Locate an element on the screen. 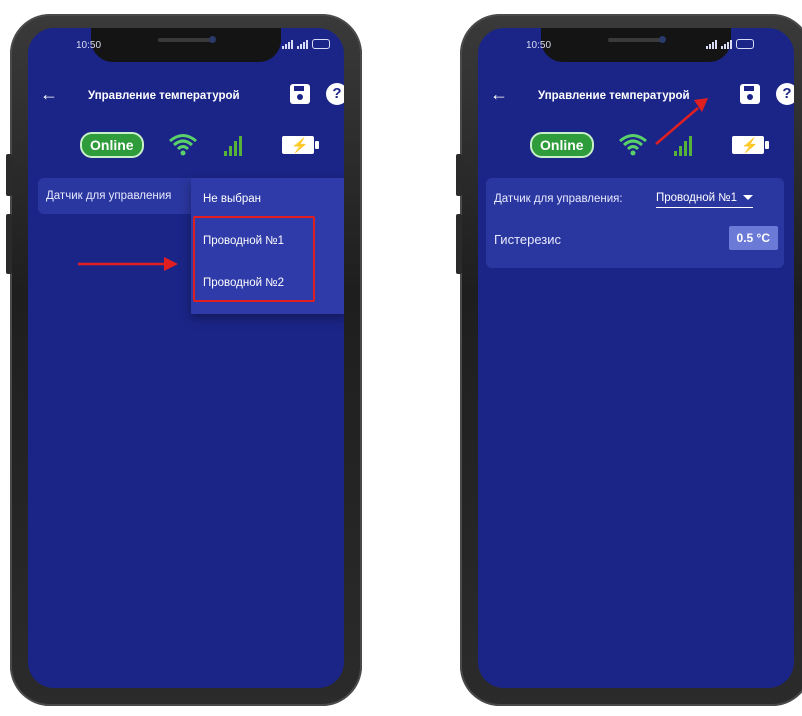  annotation-highlight-box is located at coordinates (254, 259).